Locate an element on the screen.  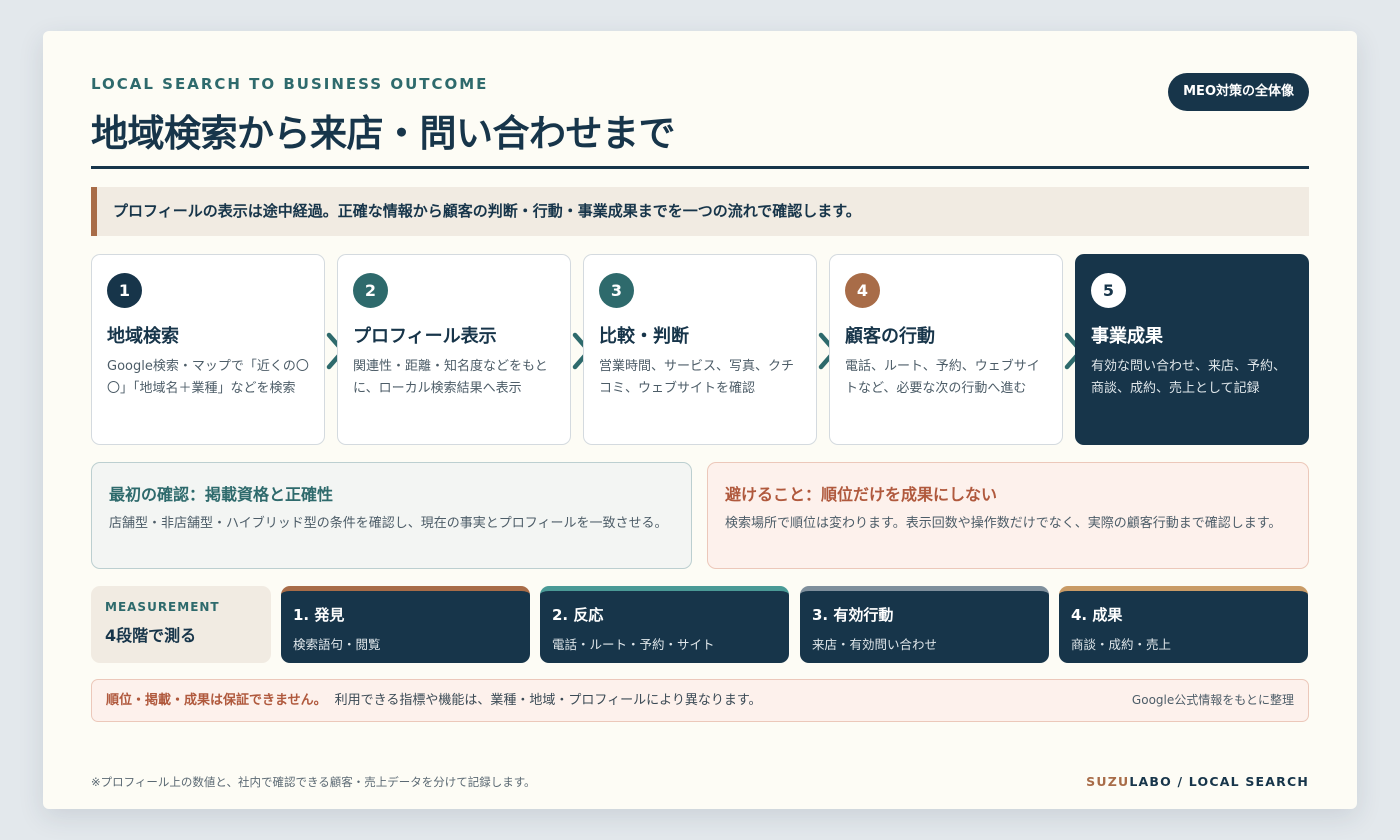
step-number: 3 is located at coordinates (616, 290).